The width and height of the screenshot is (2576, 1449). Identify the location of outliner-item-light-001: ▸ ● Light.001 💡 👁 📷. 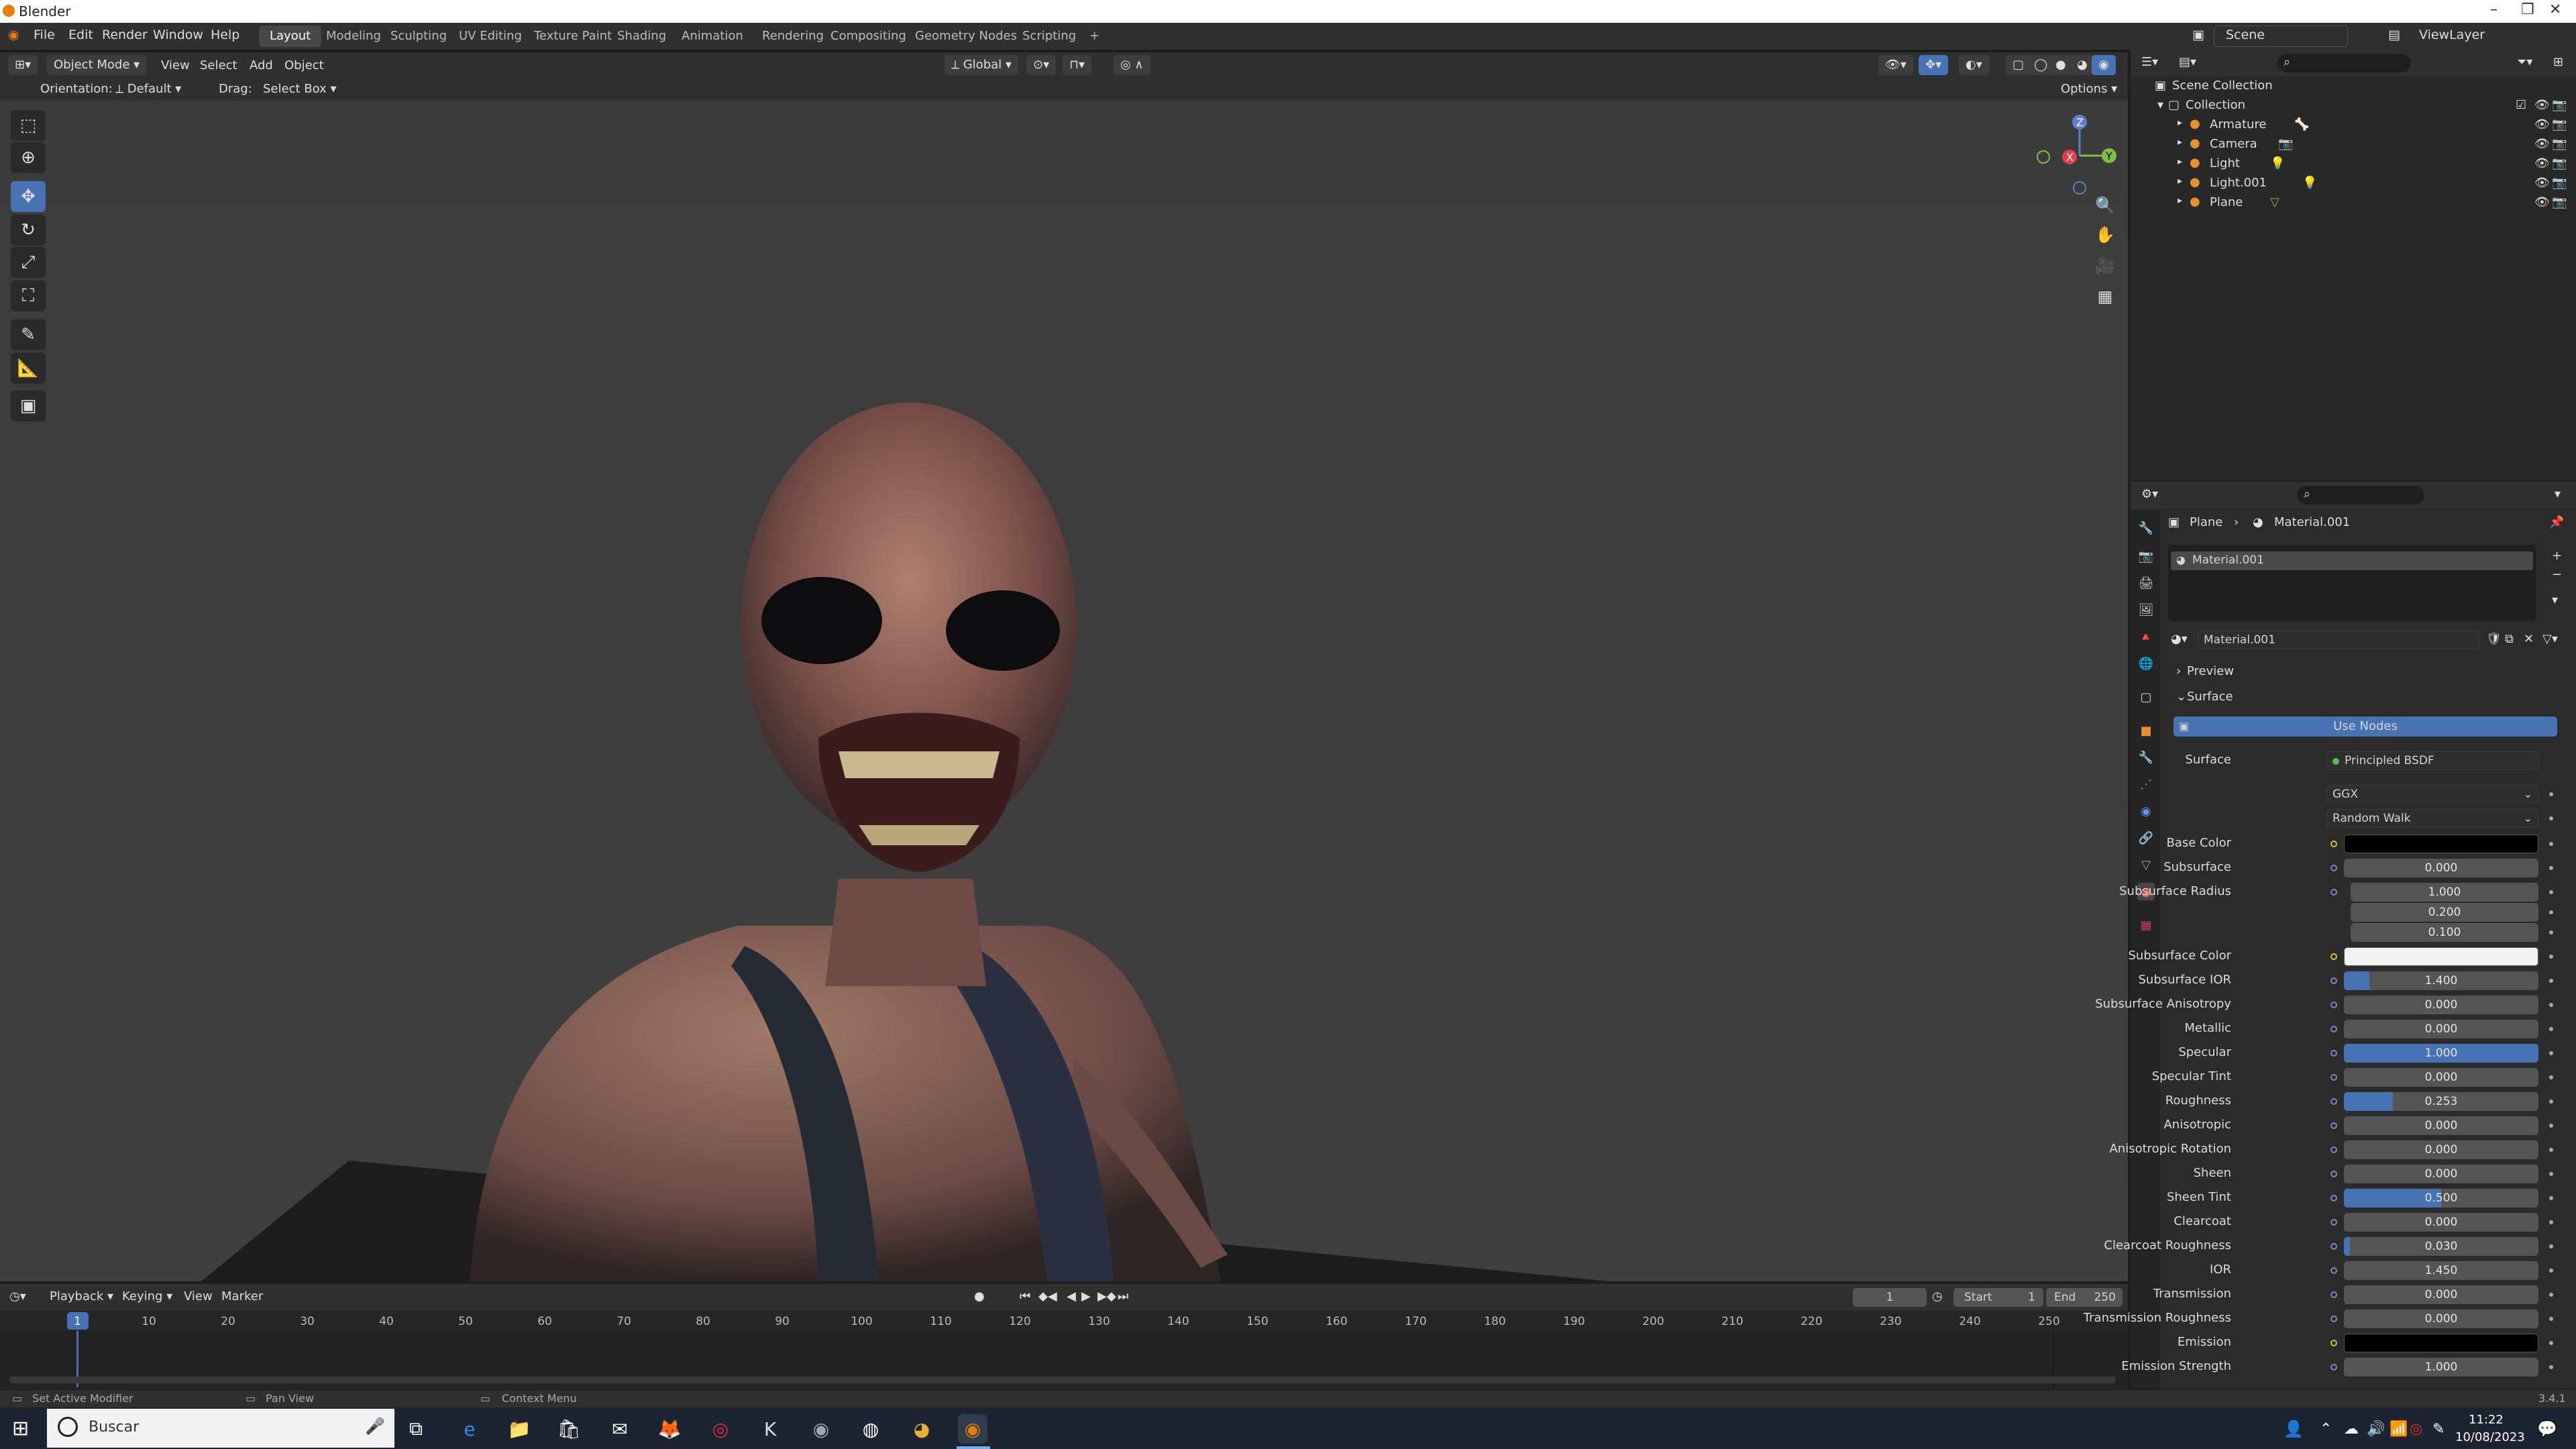
(2353, 183).